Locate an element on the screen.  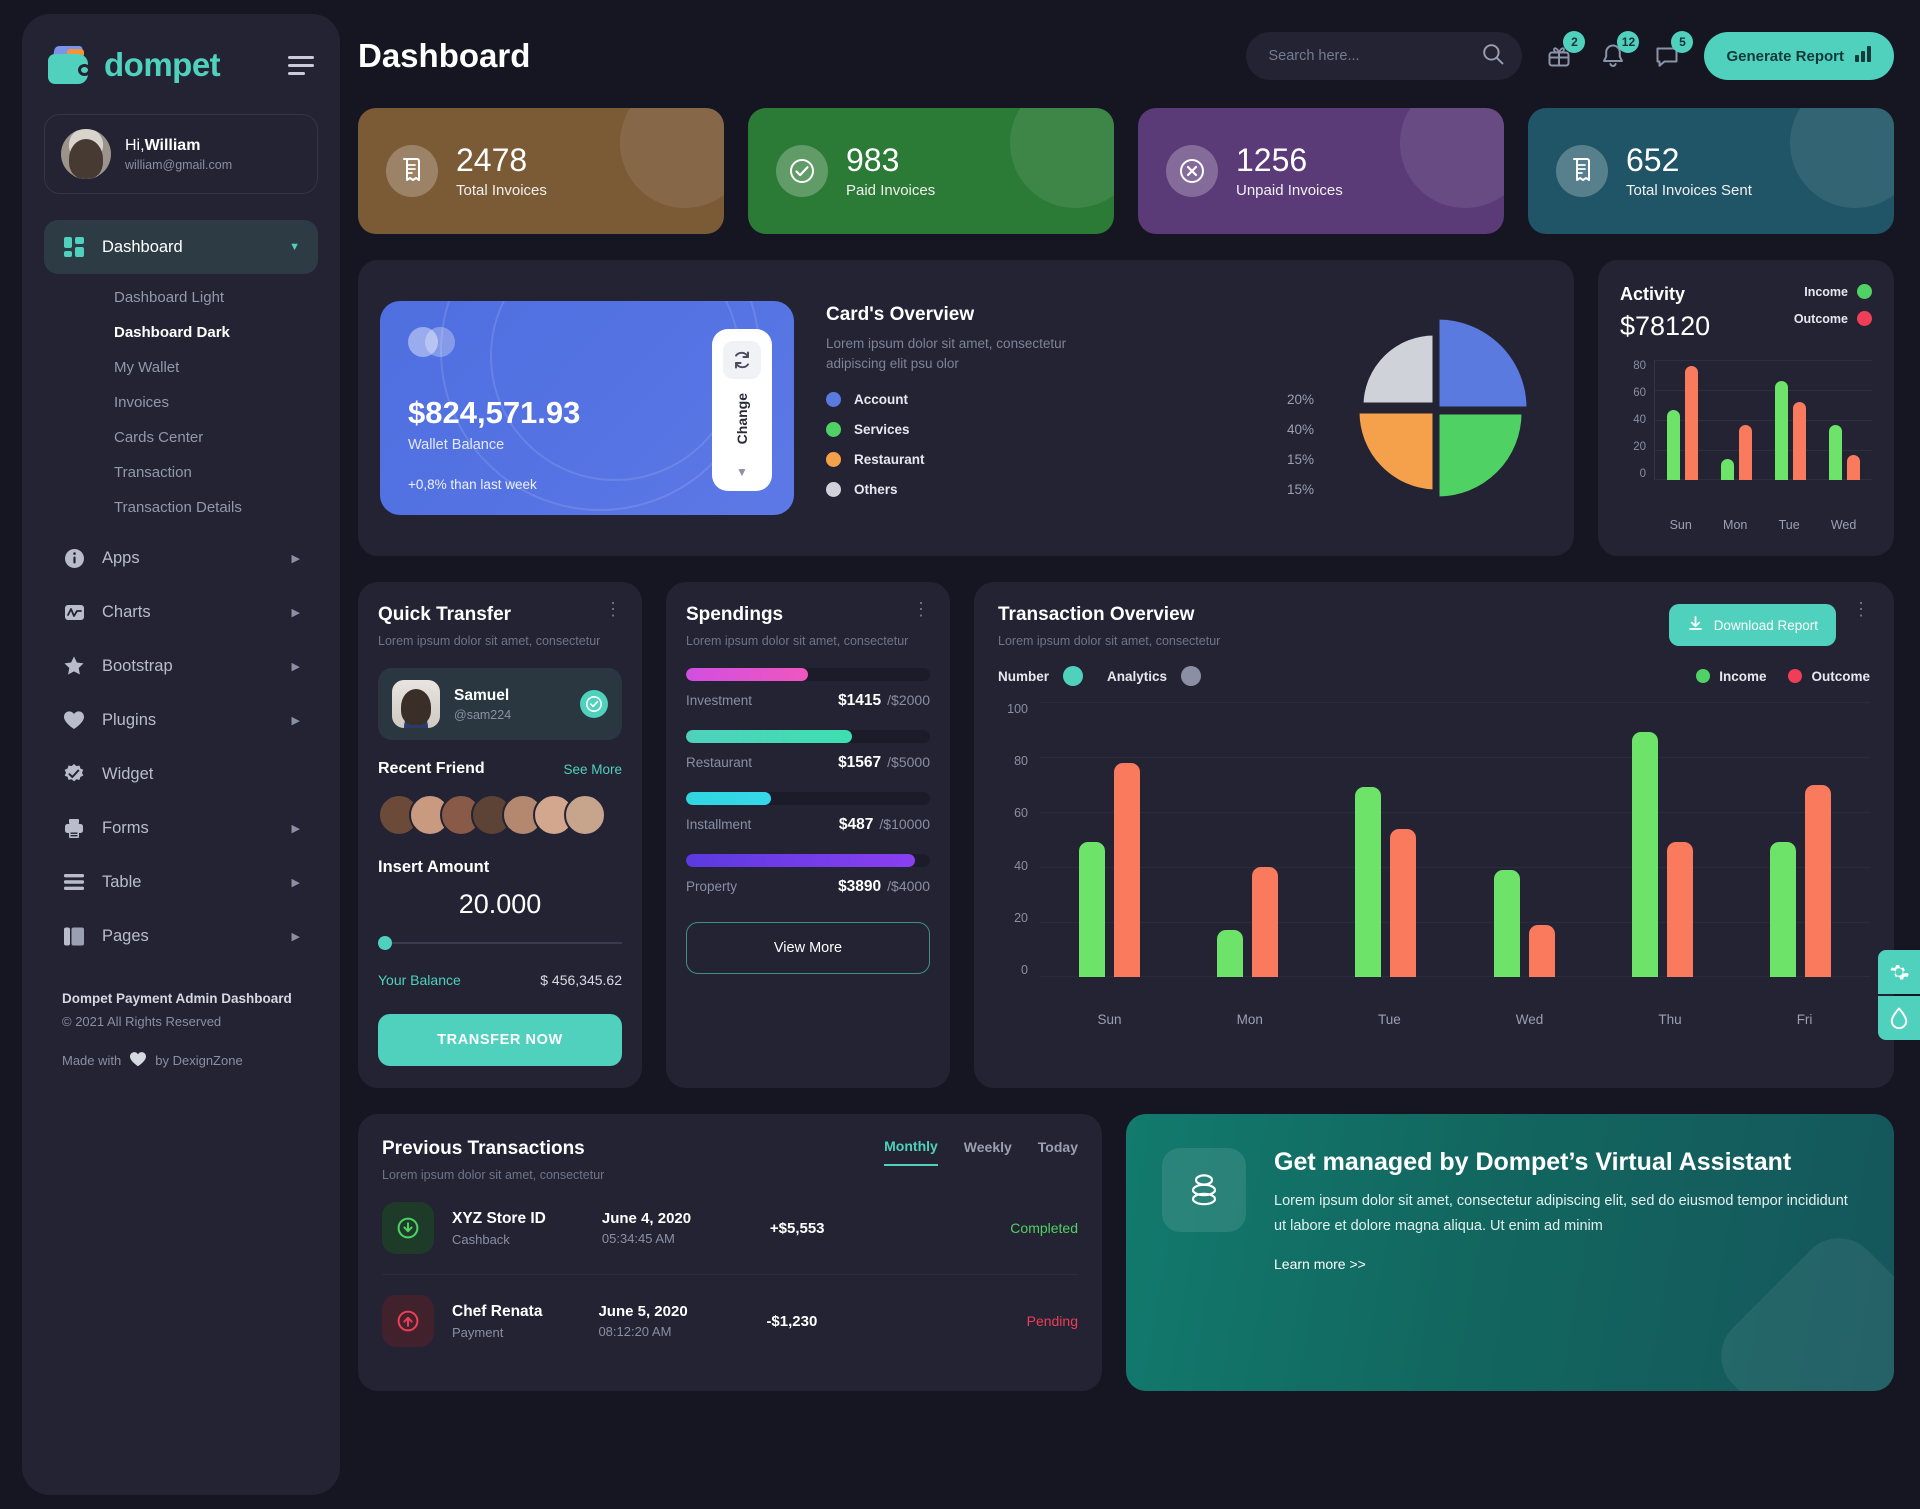
activity-chart: 80 60 40 20 0 is located at coordinates (1746, 435).